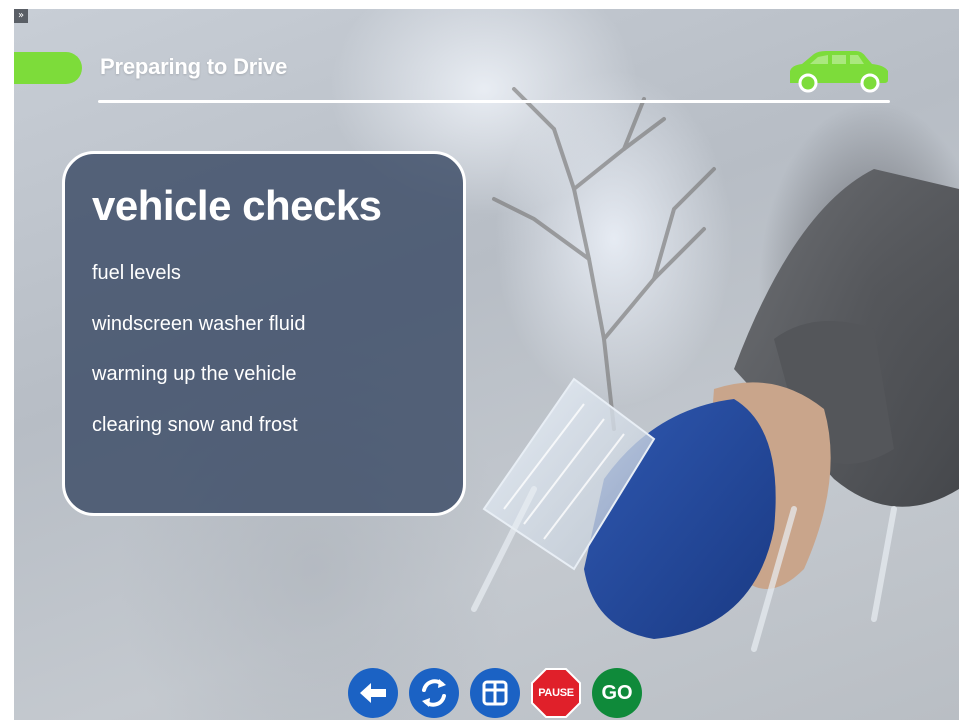 Image resolution: width=959 pixels, height=720 pixels. I want to click on page-title: Preparing to Drive, so click(194, 66).